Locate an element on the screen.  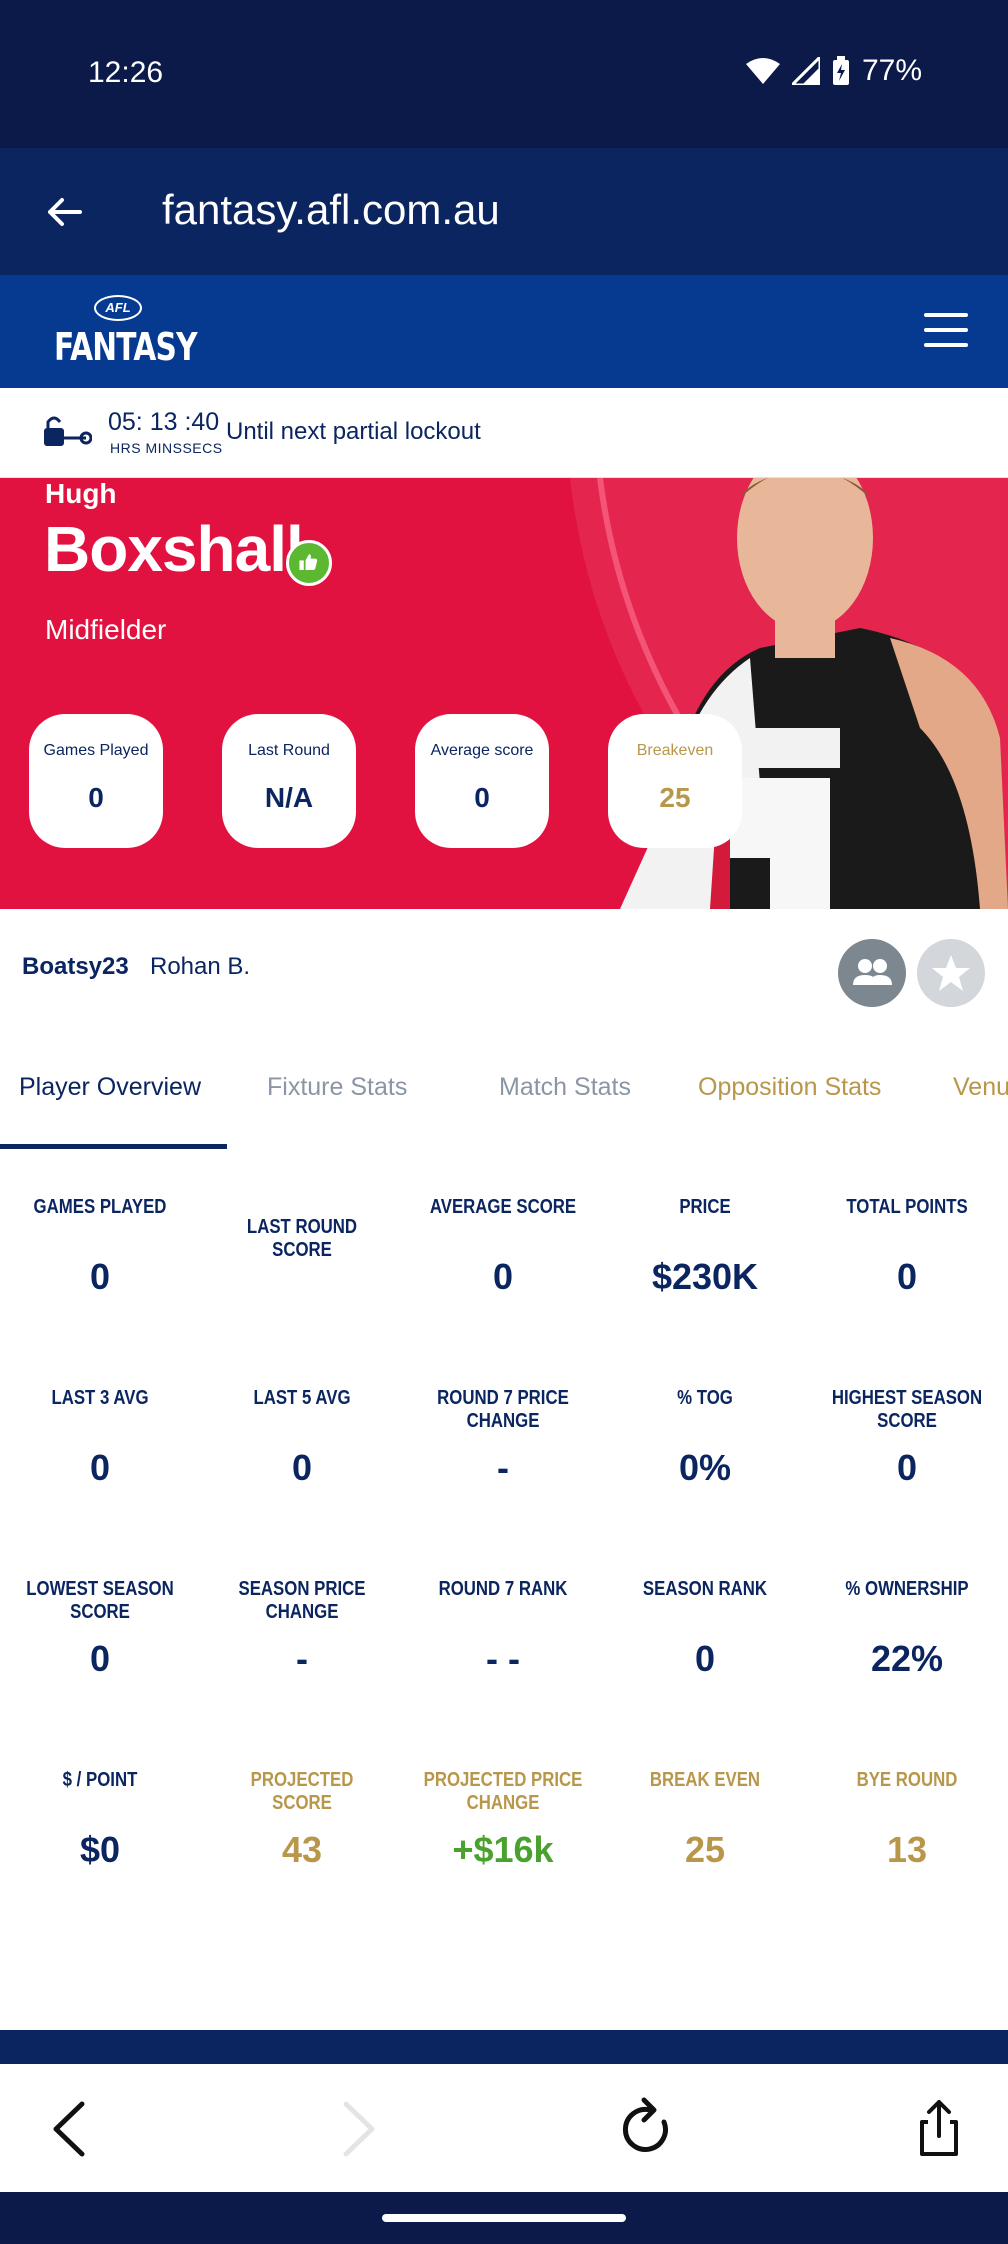
tab-venue-stats: Venu is located at coordinates (980, 1087).